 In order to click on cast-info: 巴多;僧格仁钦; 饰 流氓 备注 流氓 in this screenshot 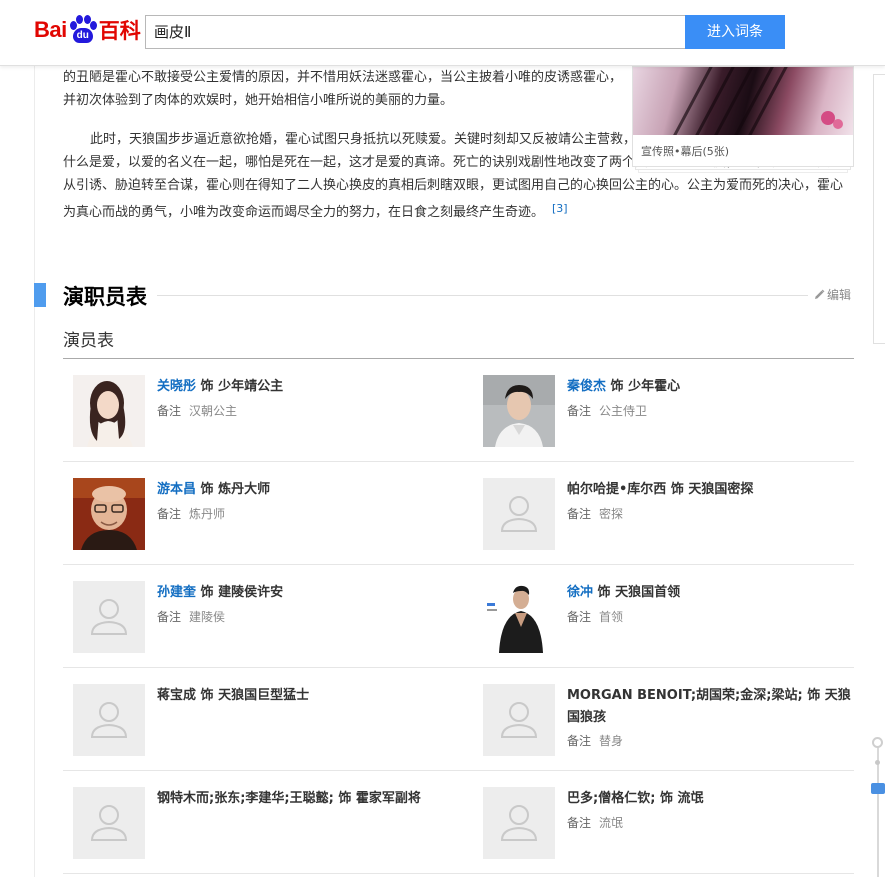, I will do `click(712, 809)`.